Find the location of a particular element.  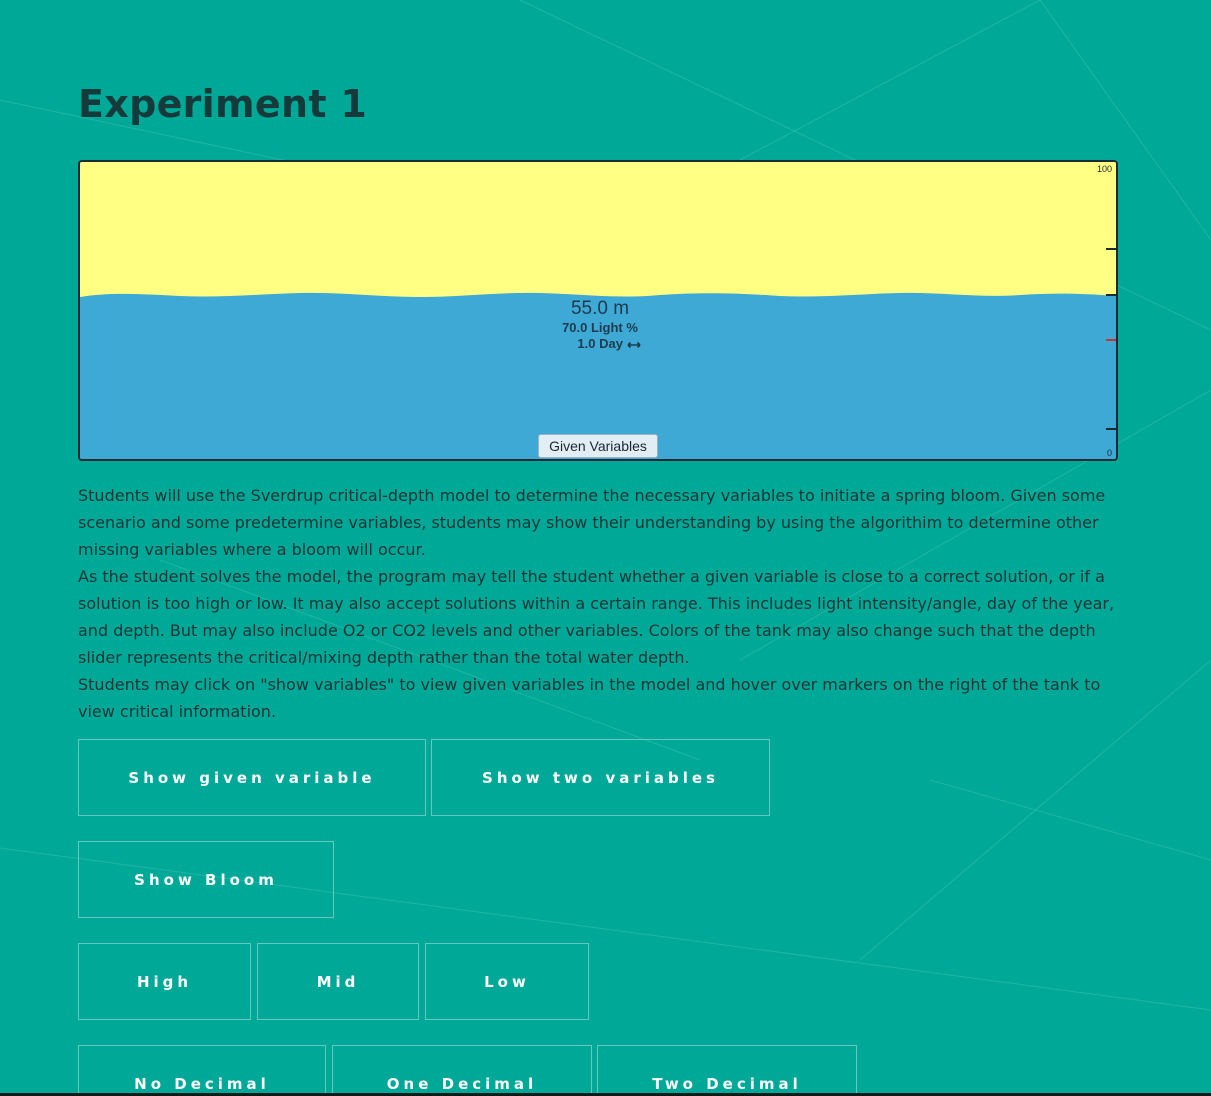

one-decimal-button: One Decimal is located at coordinates (462, 1070).